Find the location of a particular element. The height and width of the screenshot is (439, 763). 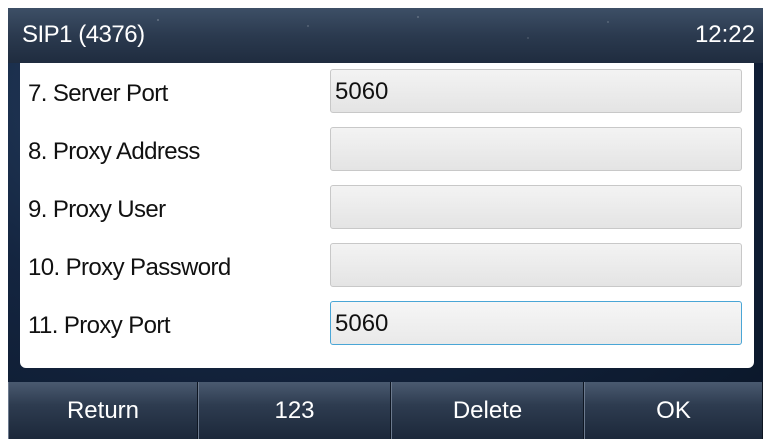

input-mode-button: 123 is located at coordinates (294, 410).